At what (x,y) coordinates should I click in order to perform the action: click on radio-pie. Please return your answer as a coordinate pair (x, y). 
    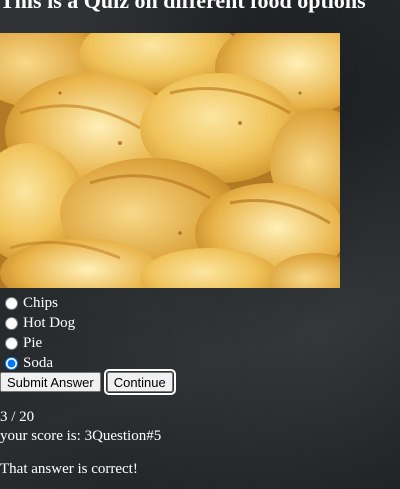
    Looking at the image, I should click on (11, 343).